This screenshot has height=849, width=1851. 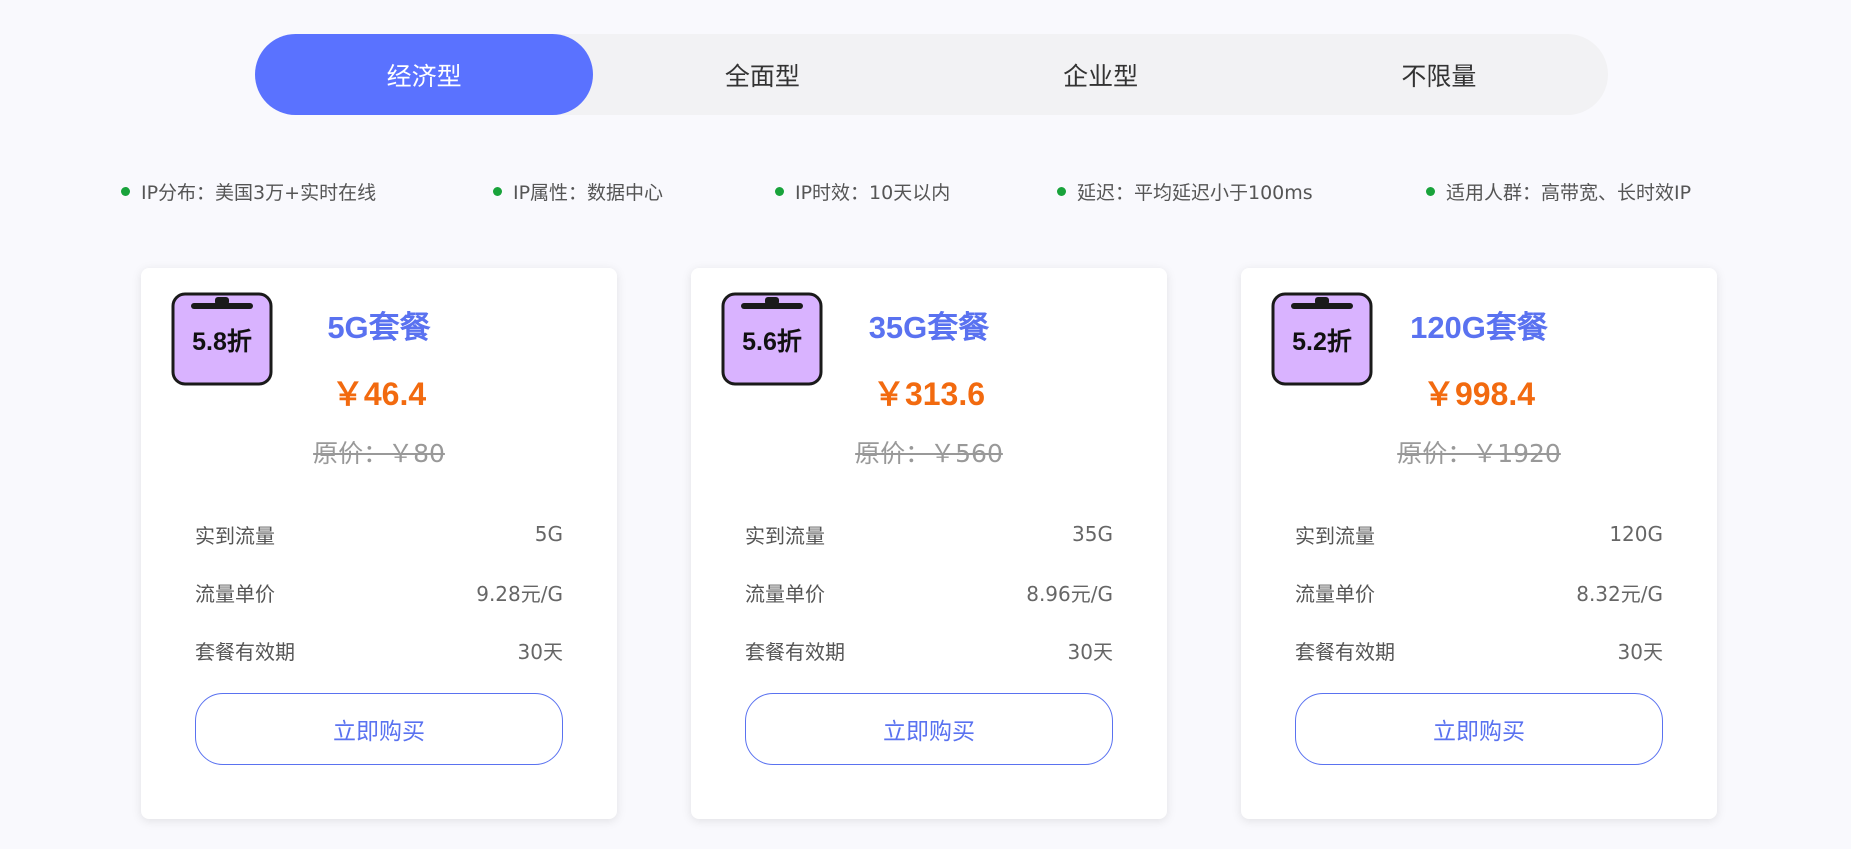 What do you see at coordinates (1101, 74) in the screenshot?
I see `tab-enterprise: 企业型` at bounding box center [1101, 74].